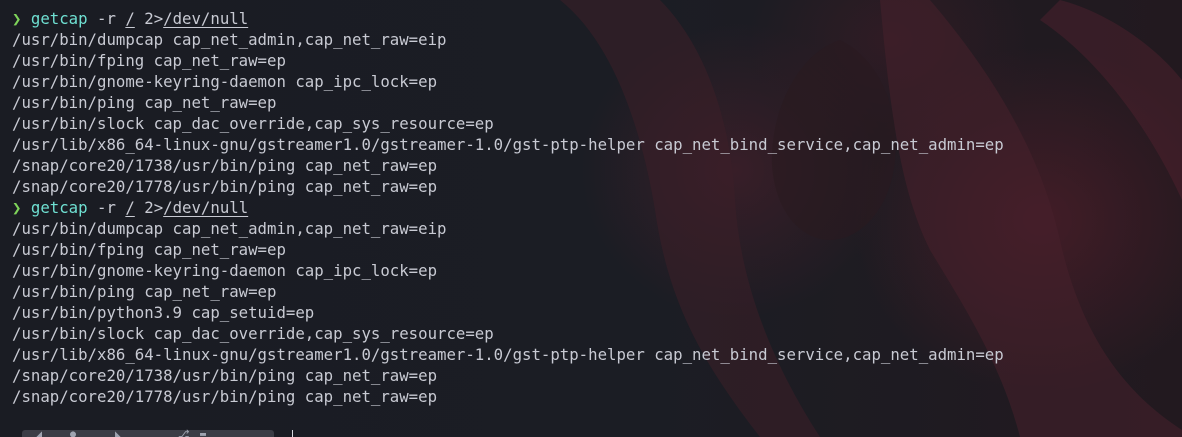 Image resolution: width=1182 pixels, height=437 pixels. Describe the element at coordinates (148, 433) in the screenshot. I see `status-bar` at that location.